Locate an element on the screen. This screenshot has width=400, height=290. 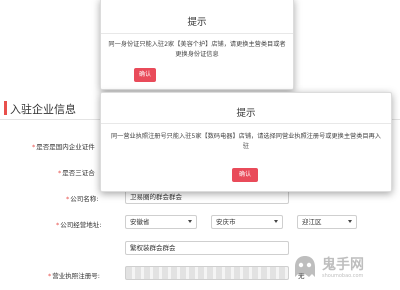
watermark: 鬼手网 shoumobao.com is located at coordinates (344, 269).